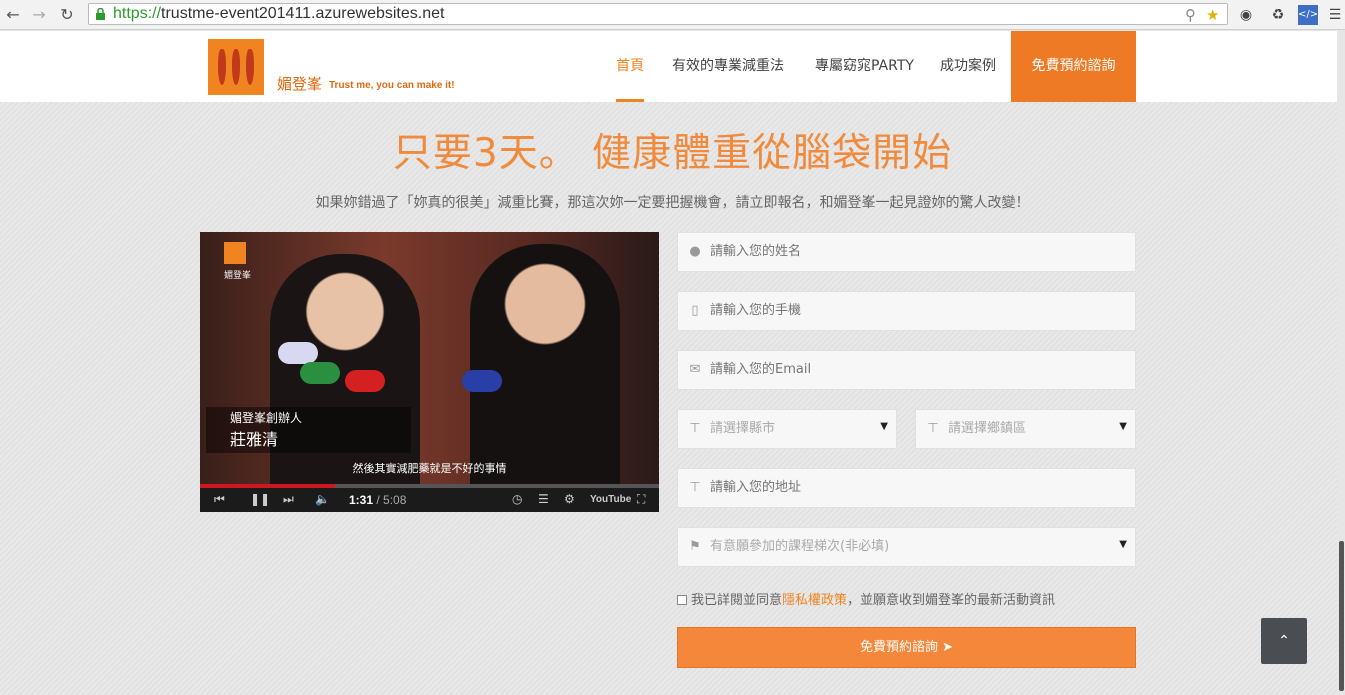 The image size is (1345, 695). Describe the element at coordinates (641, 499) in the screenshot. I see `fullscreen-icon: ⛶` at that location.